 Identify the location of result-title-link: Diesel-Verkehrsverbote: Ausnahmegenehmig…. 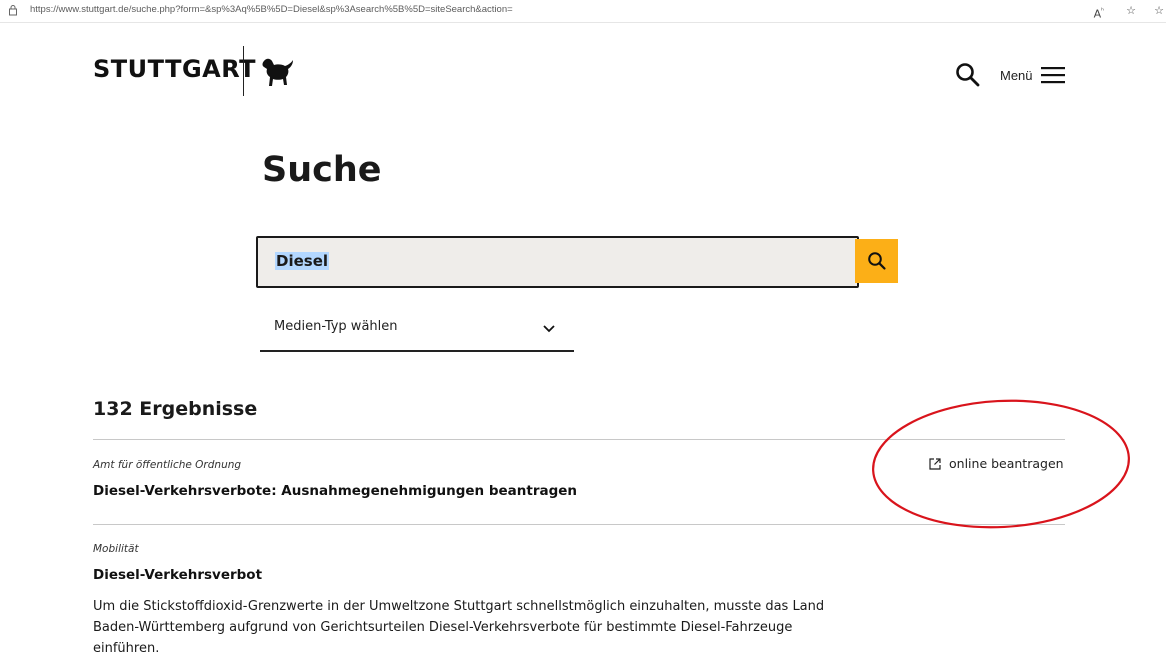
(335, 491).